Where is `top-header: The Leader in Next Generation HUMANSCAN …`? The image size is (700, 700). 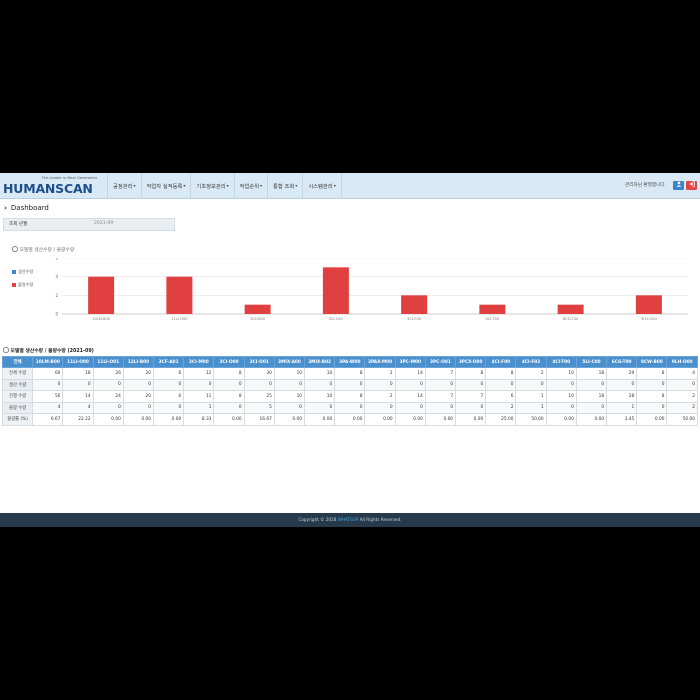
top-header: The Leader in Next Generation HUMANSCAN … is located at coordinates (350, 186).